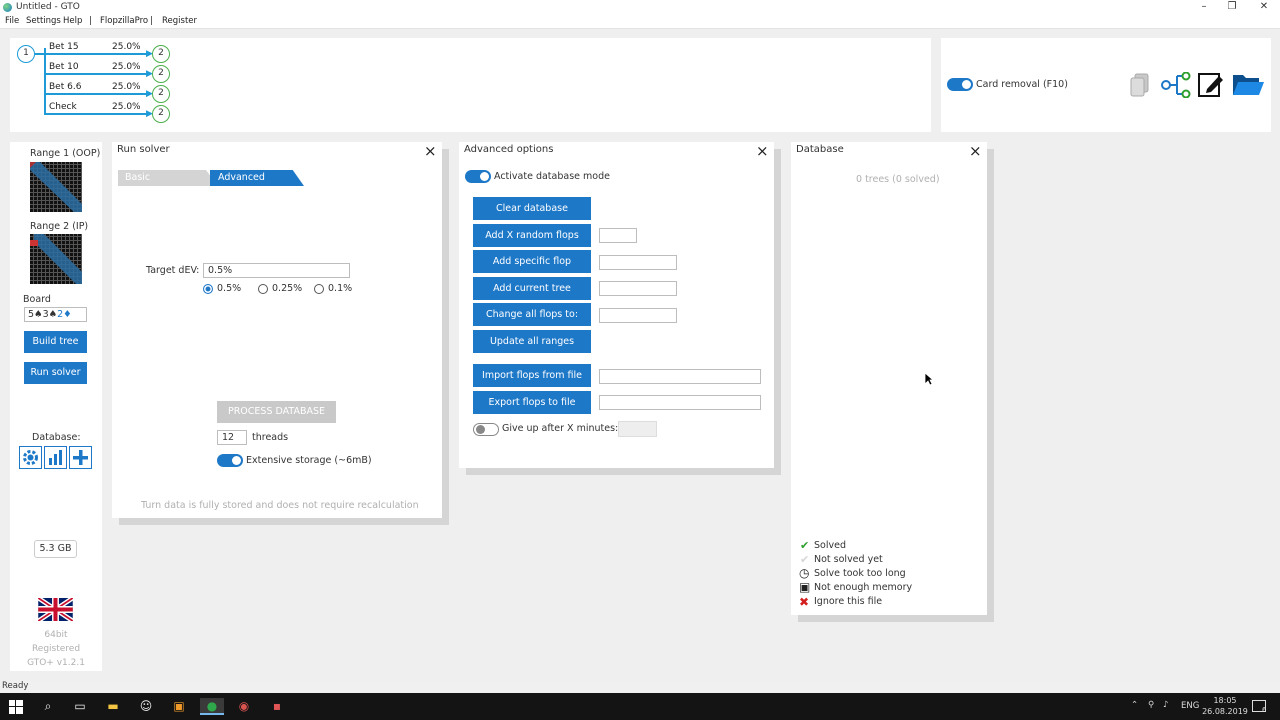 The image size is (1280, 720). What do you see at coordinates (143, 149) in the screenshot?
I see `panel-title: Run solver` at bounding box center [143, 149].